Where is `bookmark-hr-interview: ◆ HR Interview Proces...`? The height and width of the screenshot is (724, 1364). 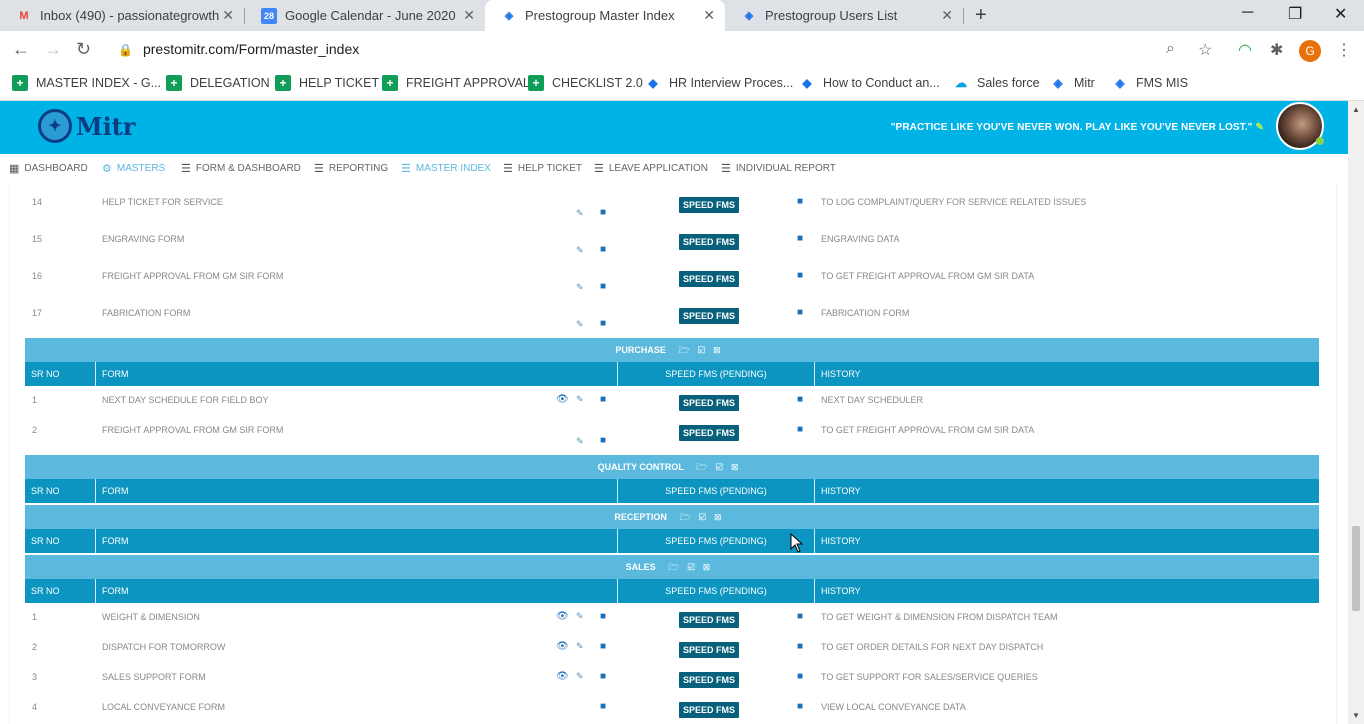
bookmark-hr-interview: ◆ HR Interview Proces... is located at coordinates (719, 83).